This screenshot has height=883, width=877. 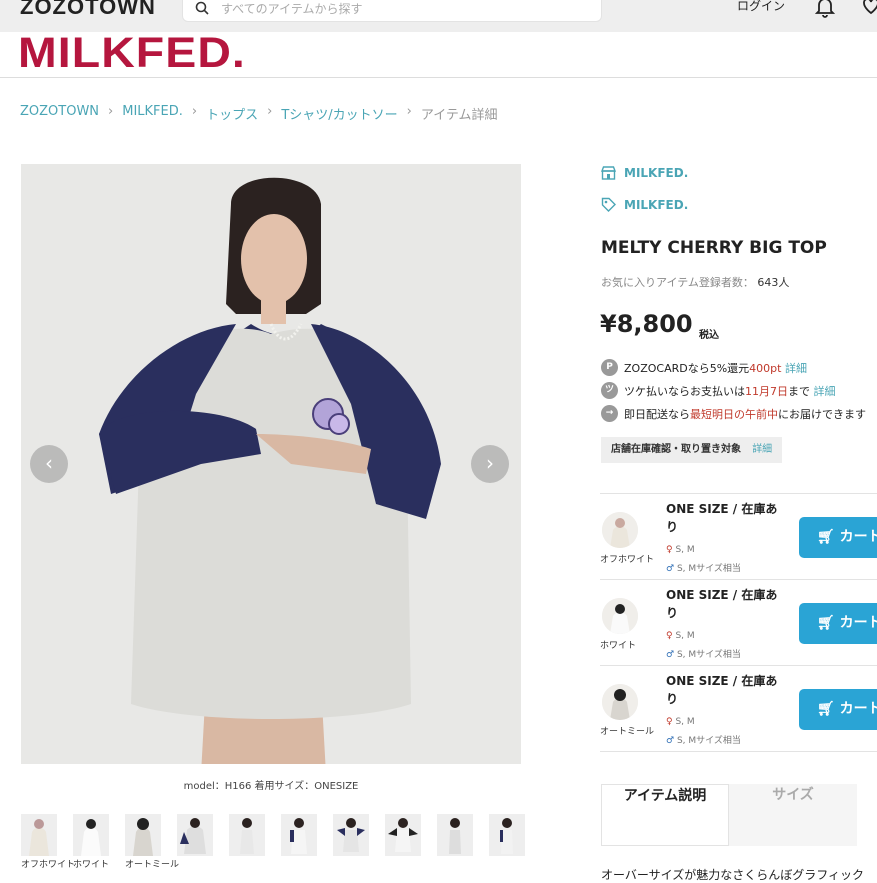 What do you see at coordinates (339, 113) in the screenshot?
I see `breadcrumb-link: Tシャツ/カットソー` at bounding box center [339, 113].